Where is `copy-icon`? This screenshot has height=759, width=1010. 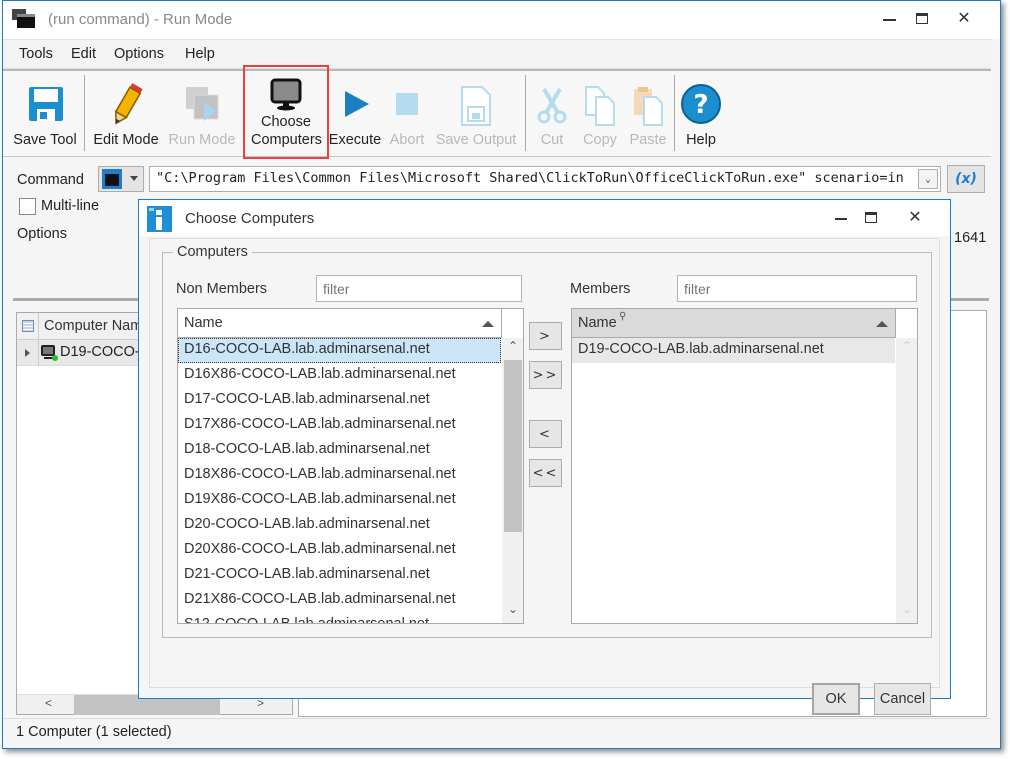 copy-icon is located at coordinates (600, 106).